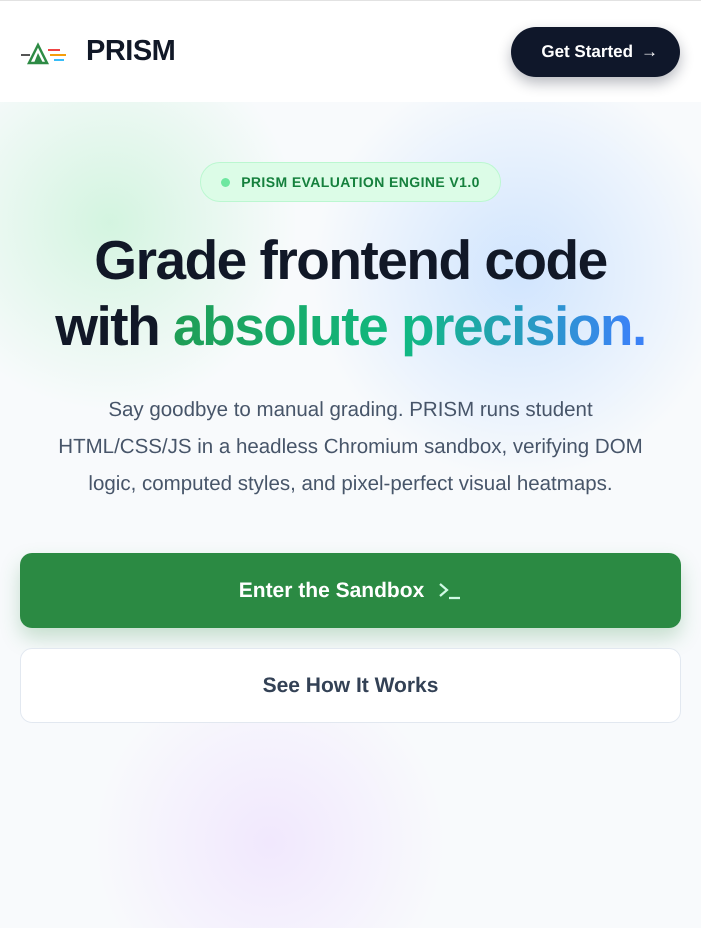  What do you see at coordinates (131, 51) in the screenshot?
I see `brand-name: PRISM` at bounding box center [131, 51].